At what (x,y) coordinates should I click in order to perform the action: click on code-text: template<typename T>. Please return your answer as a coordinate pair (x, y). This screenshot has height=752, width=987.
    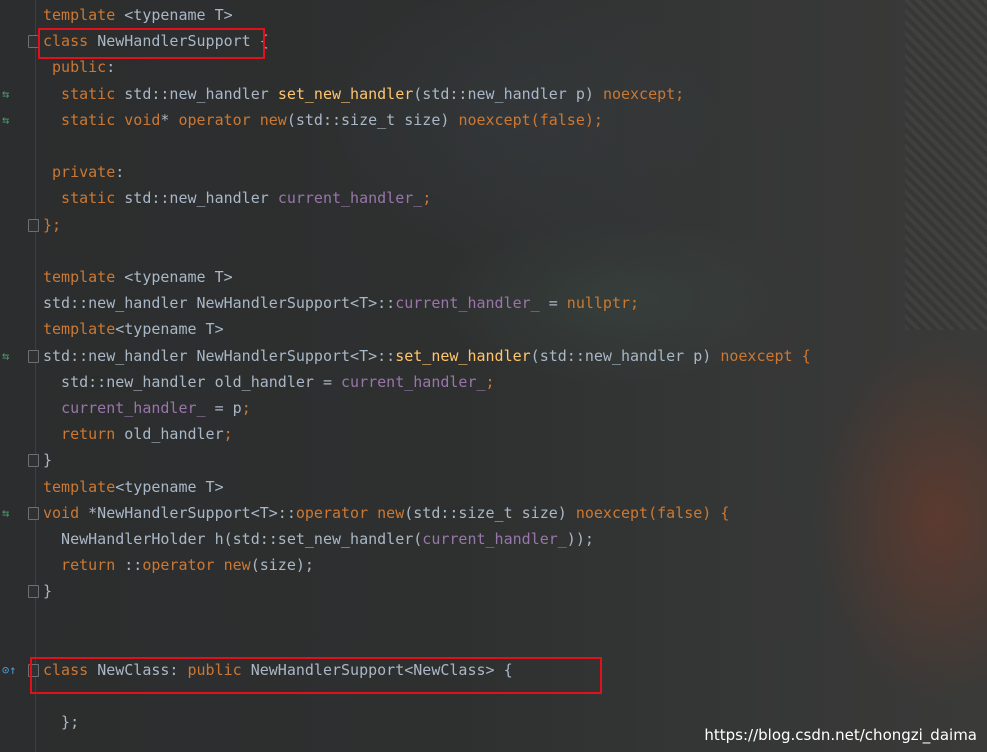
    Looking at the image, I should click on (133, 487).